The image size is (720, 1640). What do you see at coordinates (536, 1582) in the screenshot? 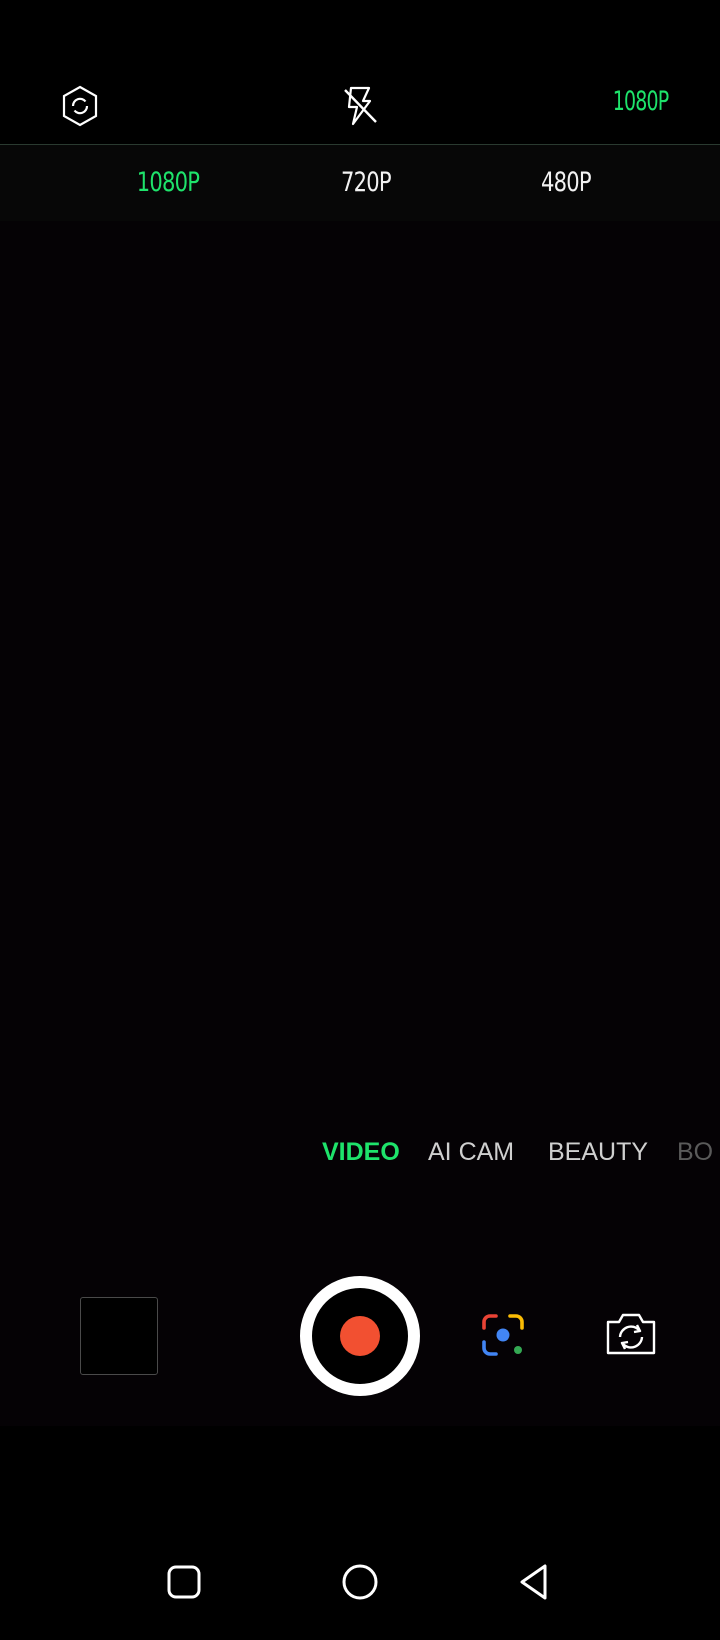
I see `back-triangle-icon` at bounding box center [536, 1582].